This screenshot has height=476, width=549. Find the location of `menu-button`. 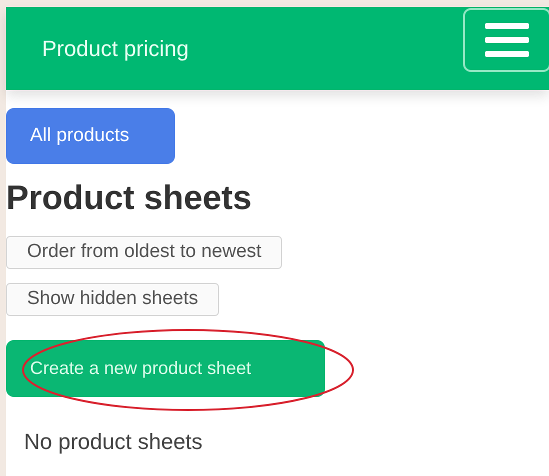

menu-button is located at coordinates (506, 40).